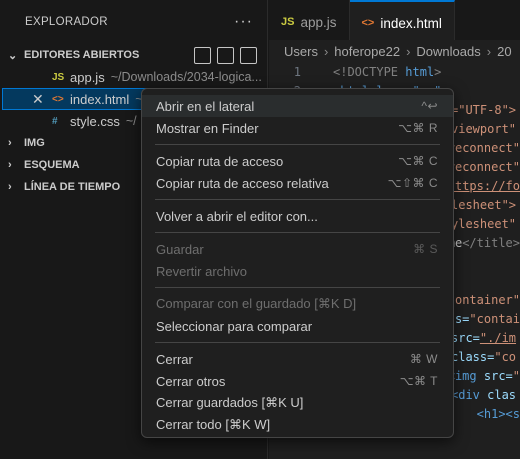 Image resolution: width=520 pixels, height=459 pixels. I want to click on open-editor-path: ~/, so click(131, 121).